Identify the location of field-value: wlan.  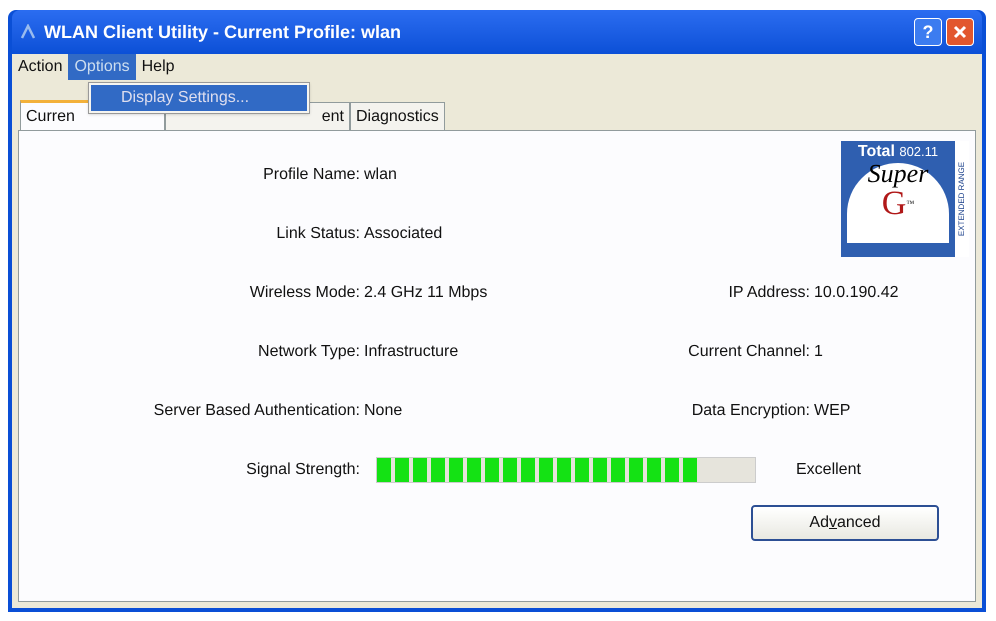
(380, 174).